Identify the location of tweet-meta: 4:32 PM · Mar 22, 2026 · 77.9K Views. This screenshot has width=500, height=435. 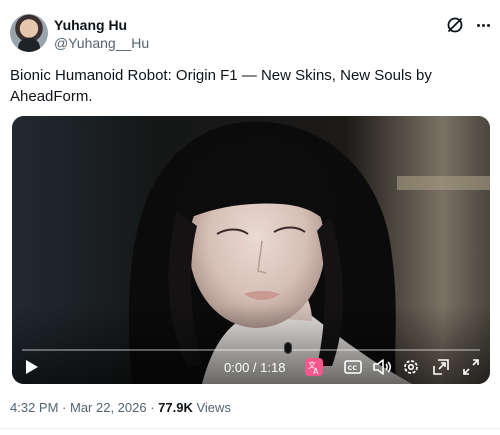
(120, 407).